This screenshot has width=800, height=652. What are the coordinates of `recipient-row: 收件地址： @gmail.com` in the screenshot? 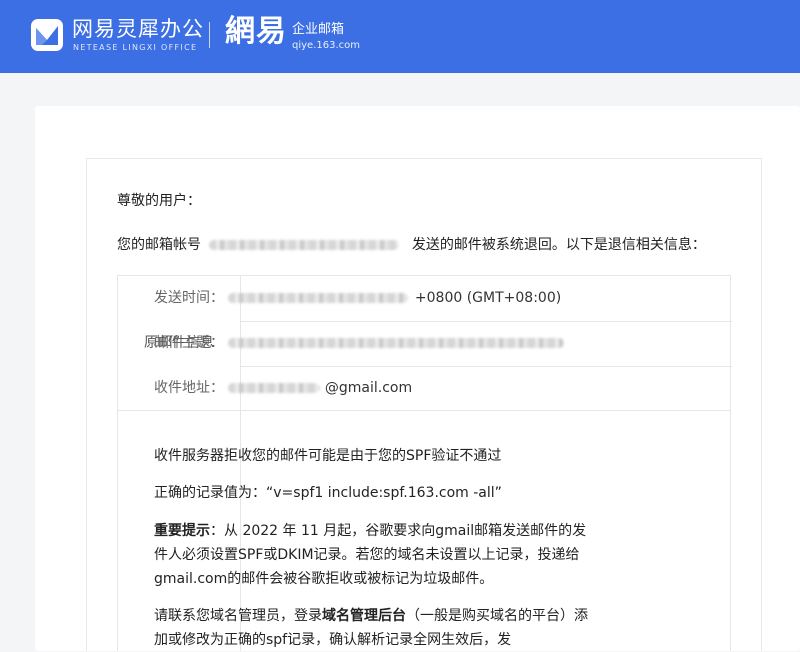 It's located at (283, 388).